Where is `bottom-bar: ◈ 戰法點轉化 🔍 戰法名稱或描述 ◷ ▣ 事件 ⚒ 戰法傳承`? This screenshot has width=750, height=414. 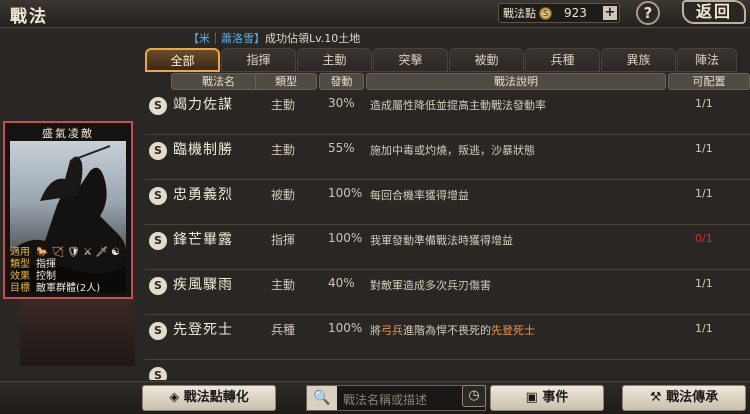 bottom-bar: ◈ 戰法點轉化 🔍 戰法名稱或描述 ◷ ▣ 事件 ⚒ 戰法傳承 is located at coordinates (375, 397).